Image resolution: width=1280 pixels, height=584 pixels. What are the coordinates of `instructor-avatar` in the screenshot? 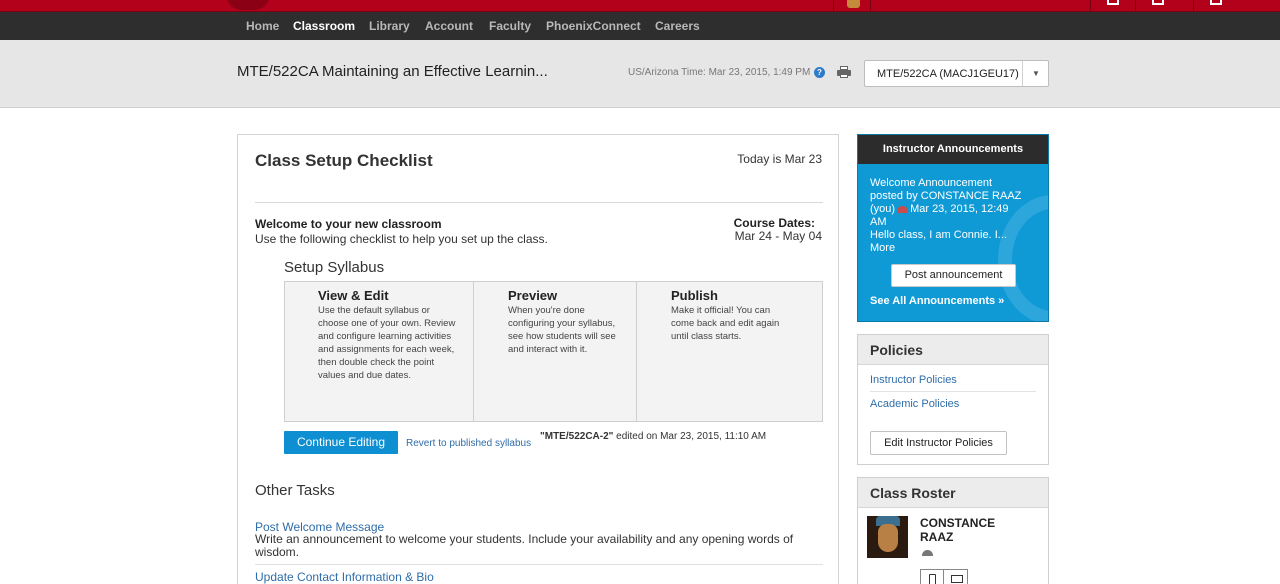 It's located at (887, 537).